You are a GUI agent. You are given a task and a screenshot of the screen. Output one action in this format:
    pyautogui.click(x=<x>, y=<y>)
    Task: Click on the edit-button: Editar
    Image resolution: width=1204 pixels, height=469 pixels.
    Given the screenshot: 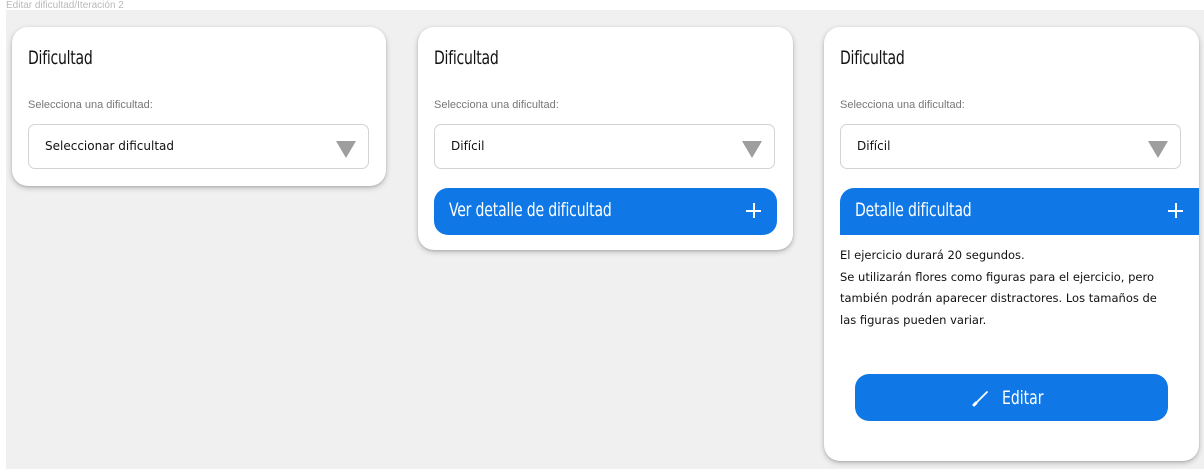 What is the action you would take?
    pyautogui.click(x=1011, y=397)
    